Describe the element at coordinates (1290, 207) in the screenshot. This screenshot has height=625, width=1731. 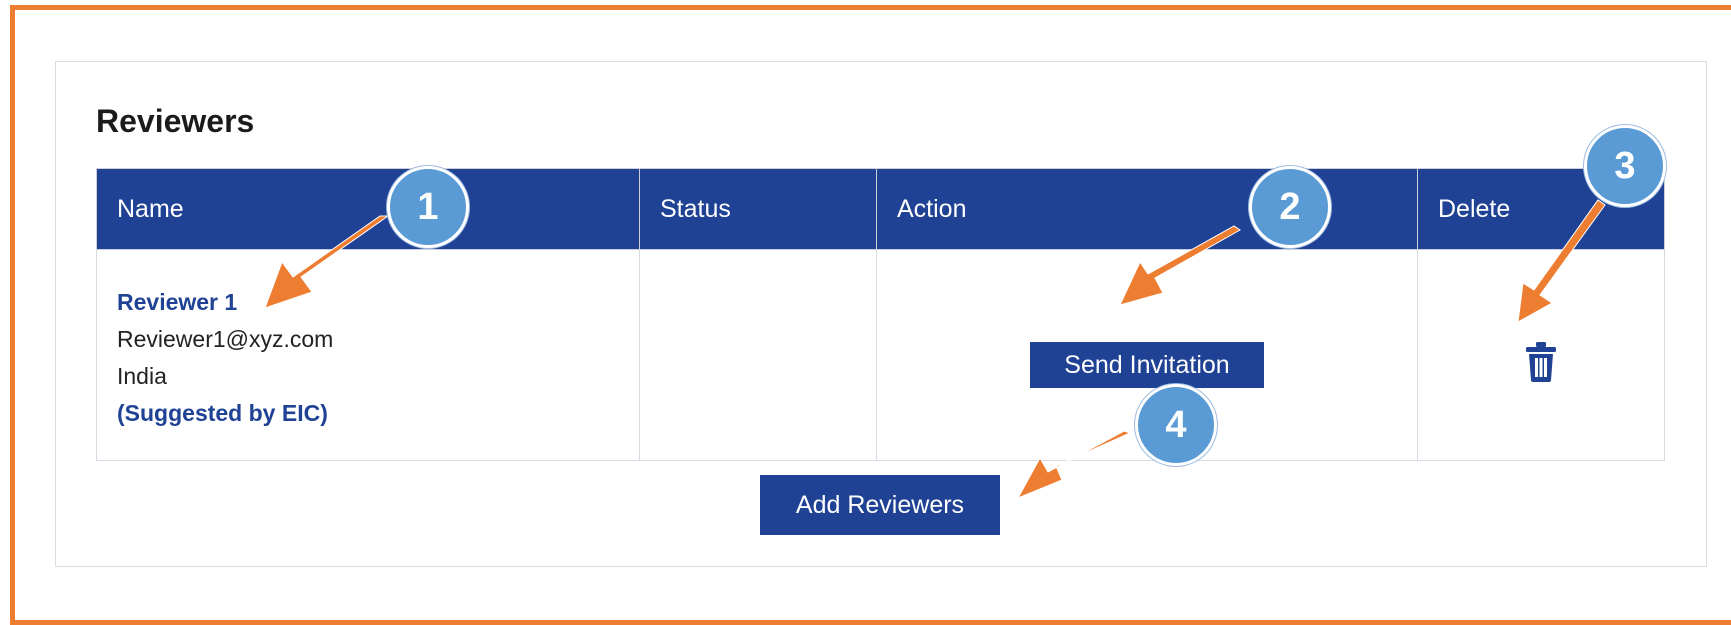
I see `callout-2: 2` at that location.